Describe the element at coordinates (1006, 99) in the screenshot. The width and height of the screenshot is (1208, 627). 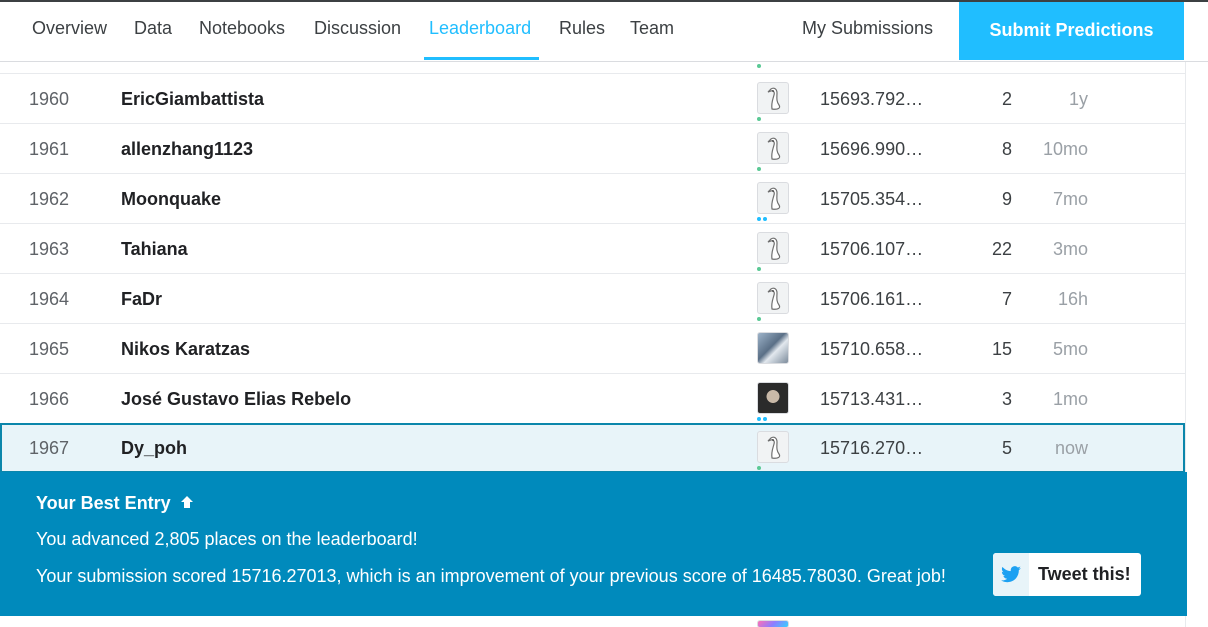
I see `entries-count: 2` at that location.